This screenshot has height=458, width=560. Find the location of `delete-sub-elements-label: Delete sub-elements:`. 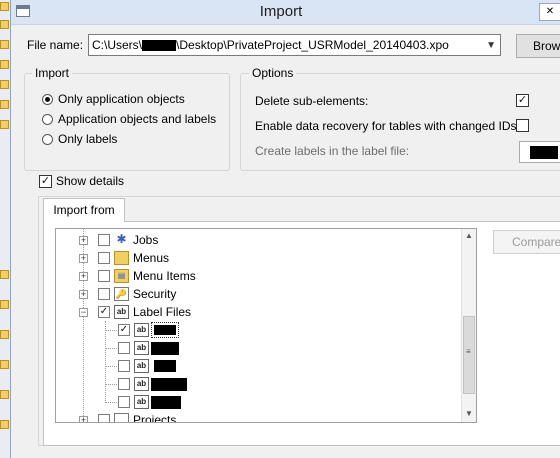

delete-sub-elements-label: Delete sub-elements: is located at coordinates (312, 101).